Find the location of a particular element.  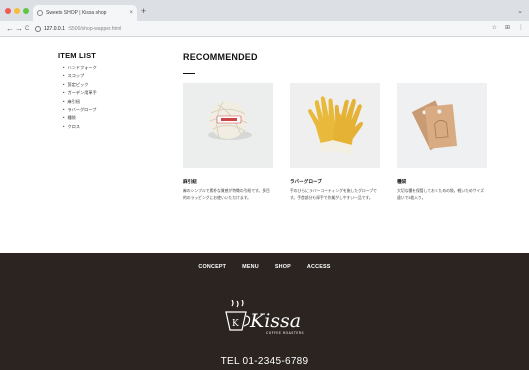

product-card: 種袋 大切な種を保管しておくための袋。軽いためサイズ違いで3枚入り。 is located at coordinates (442, 142).